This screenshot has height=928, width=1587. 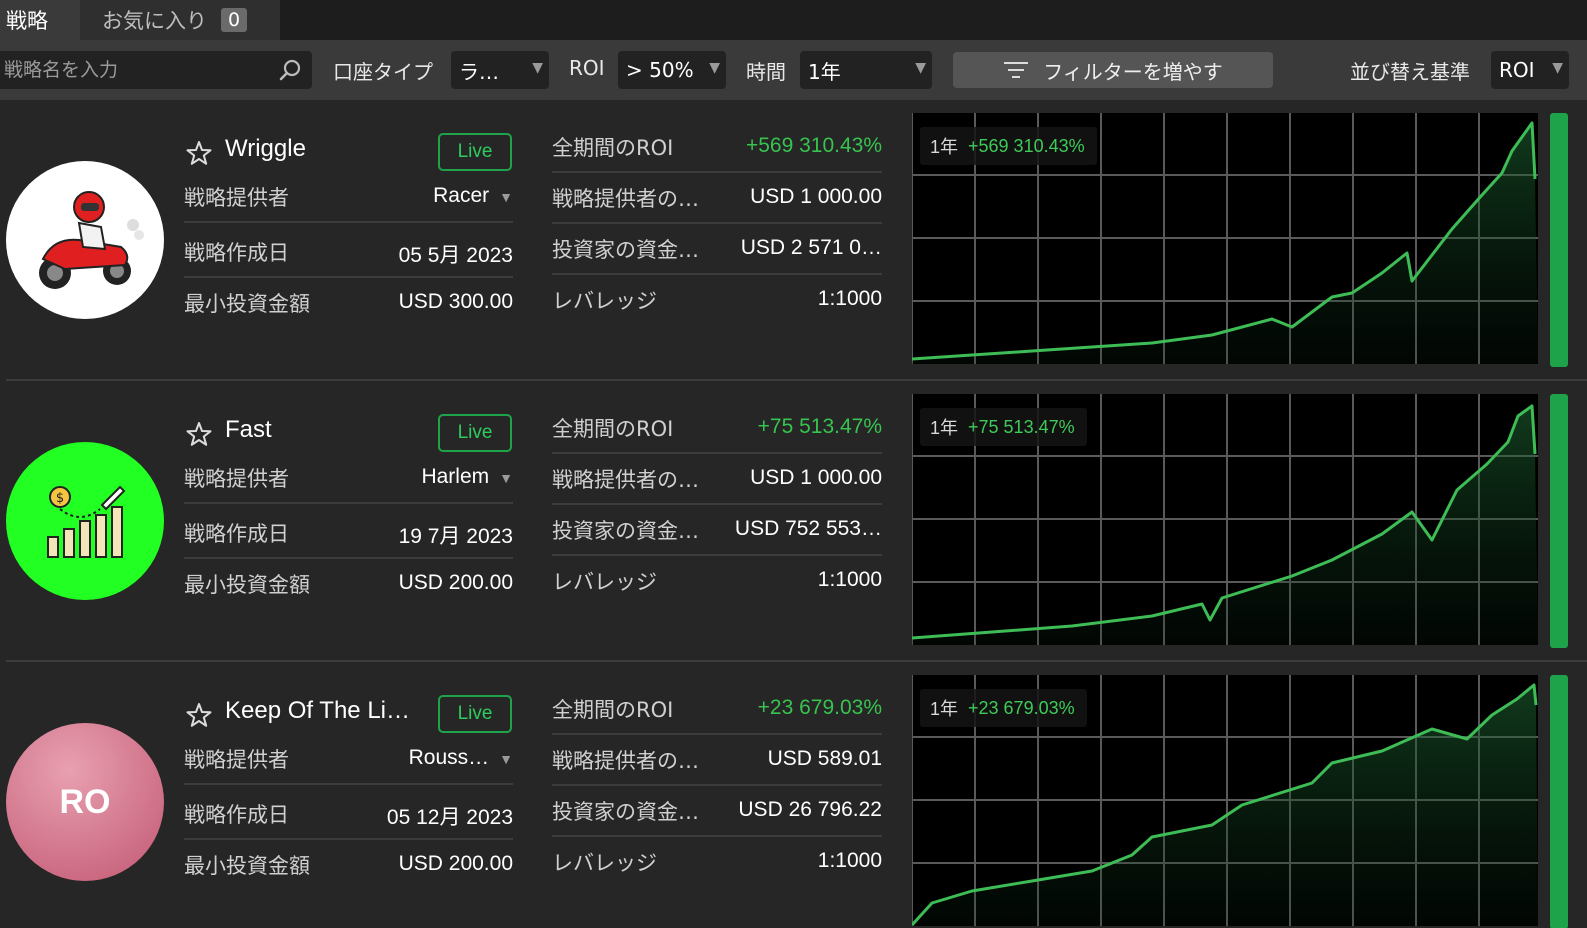 I want to click on roi-filter-value: > 50%, so click(x=660, y=70).